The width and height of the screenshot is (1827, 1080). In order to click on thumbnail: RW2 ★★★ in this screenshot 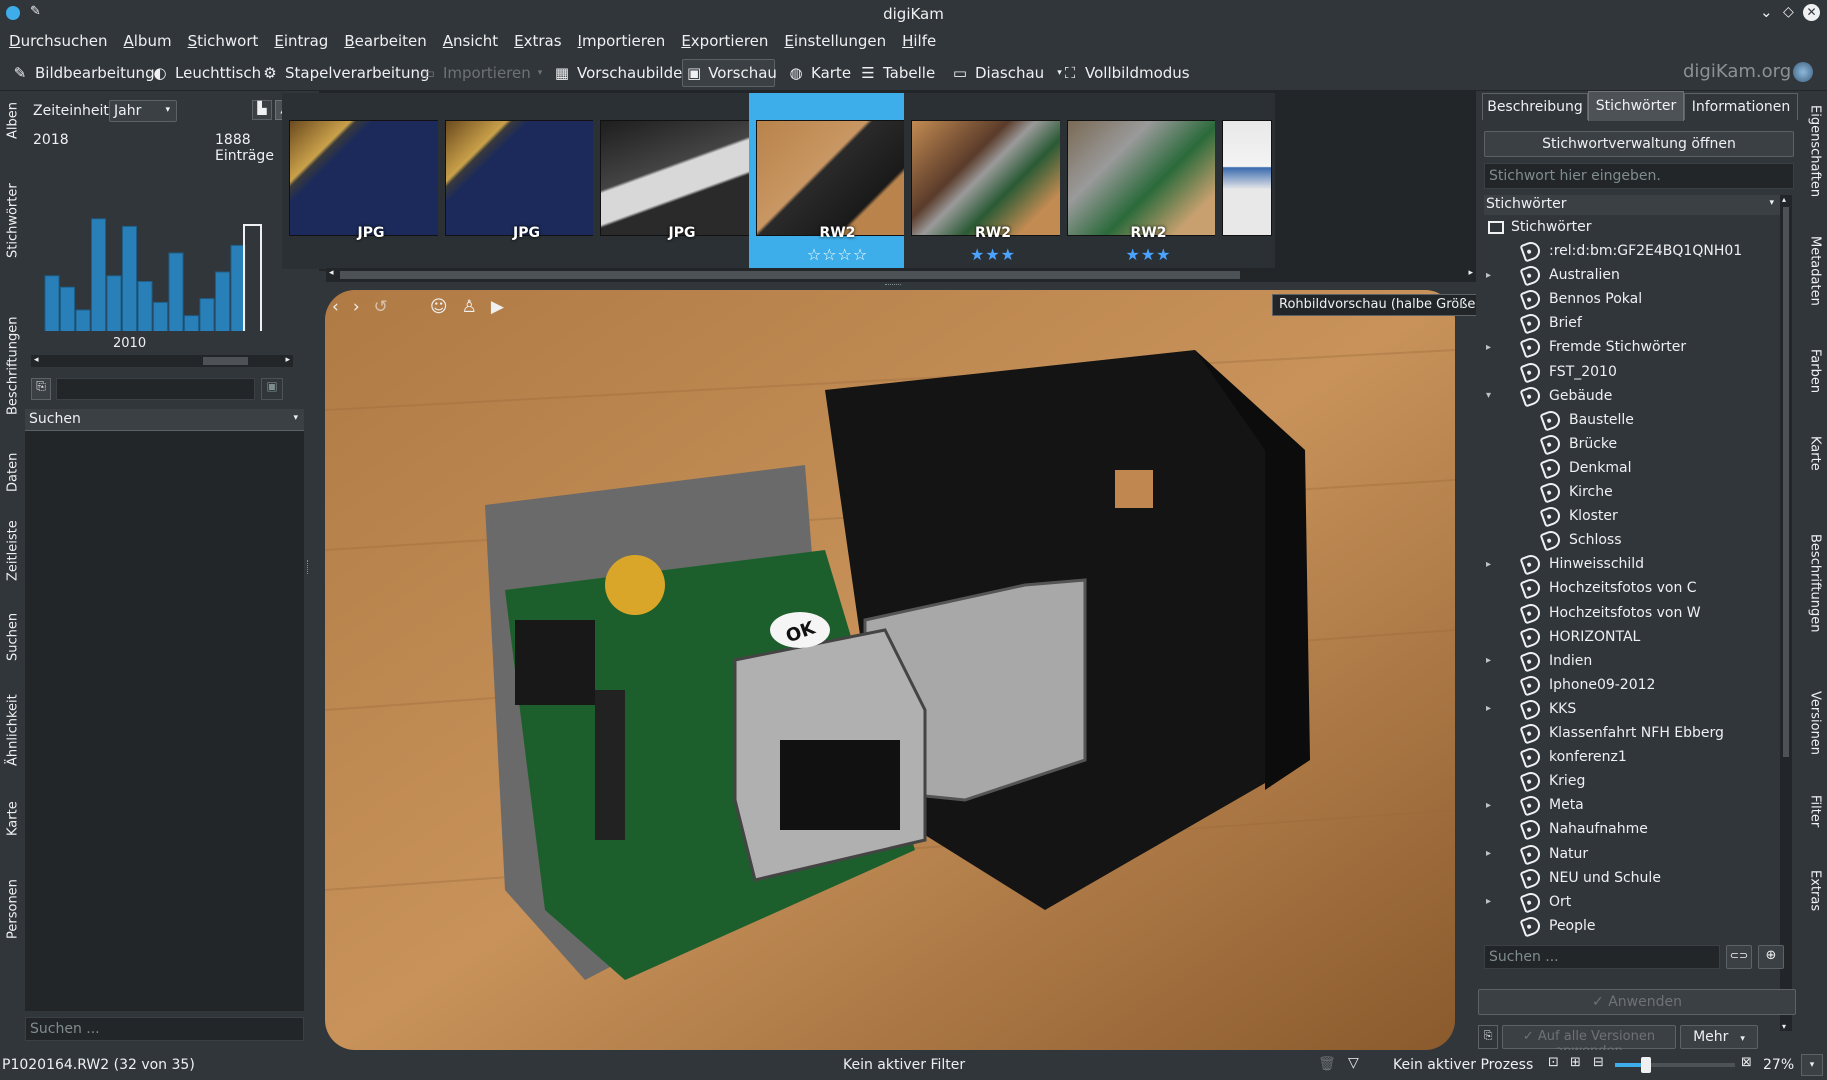, I will do `click(993, 181)`.